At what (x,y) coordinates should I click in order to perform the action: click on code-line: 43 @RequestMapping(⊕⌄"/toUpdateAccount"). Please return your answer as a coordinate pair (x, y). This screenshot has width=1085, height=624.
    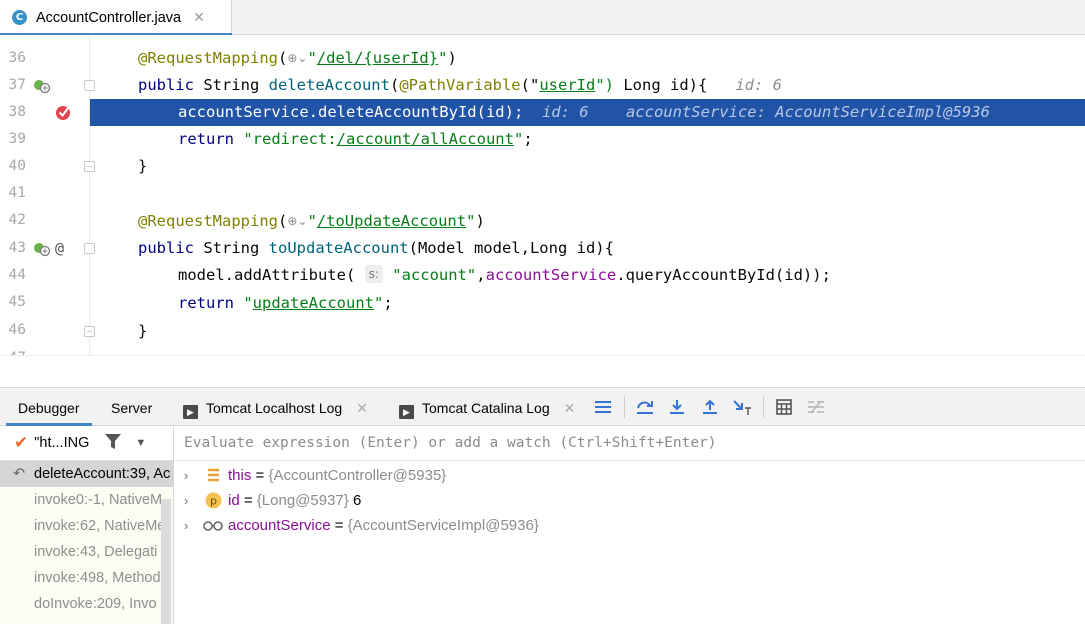
    Looking at the image, I should click on (542, 232).